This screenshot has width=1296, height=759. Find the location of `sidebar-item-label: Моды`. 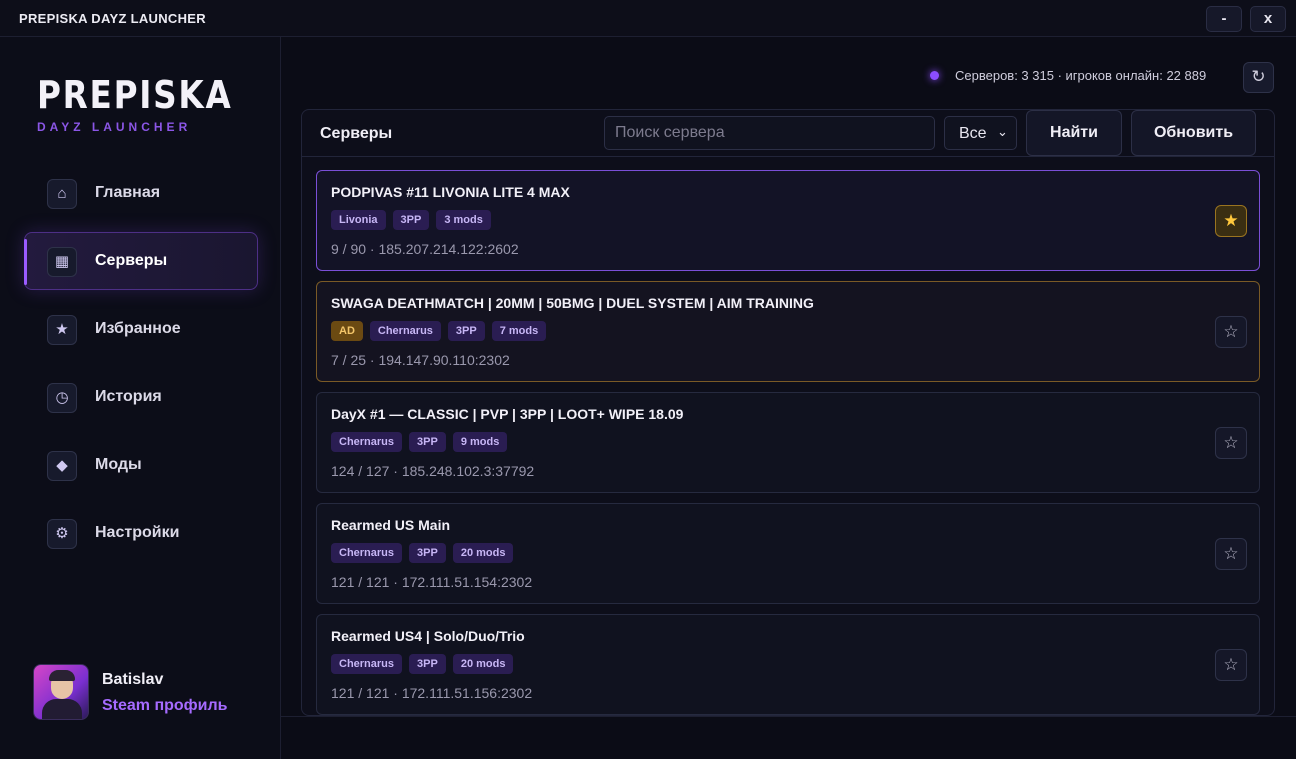

sidebar-item-label: Моды is located at coordinates (118, 464).